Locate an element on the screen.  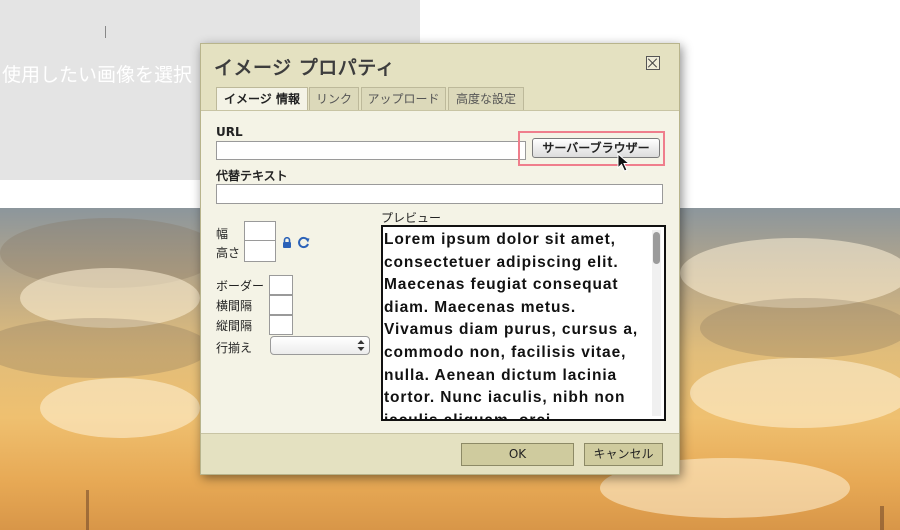
mouse-pointer-icon is located at coordinates (624, 162).